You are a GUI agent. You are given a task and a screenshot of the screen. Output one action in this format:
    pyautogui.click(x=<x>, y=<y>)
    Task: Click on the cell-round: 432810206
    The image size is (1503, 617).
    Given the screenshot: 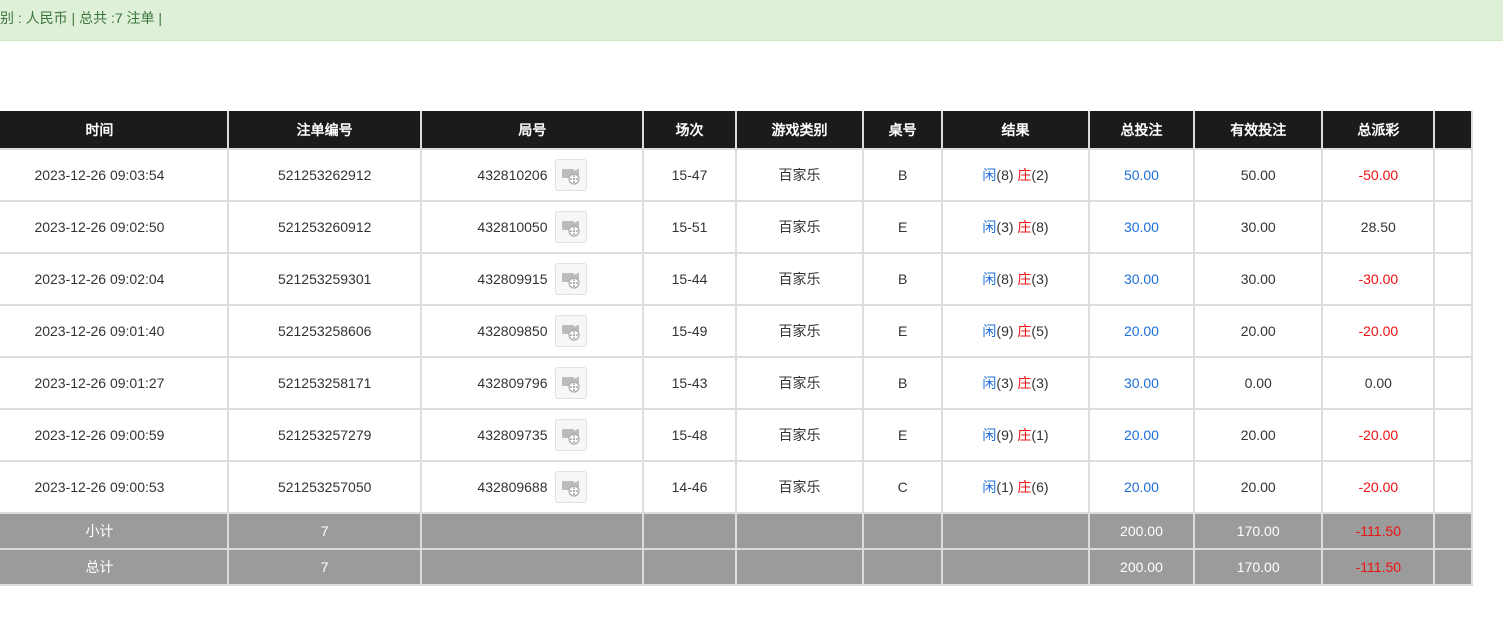 What is the action you would take?
    pyautogui.click(x=532, y=175)
    